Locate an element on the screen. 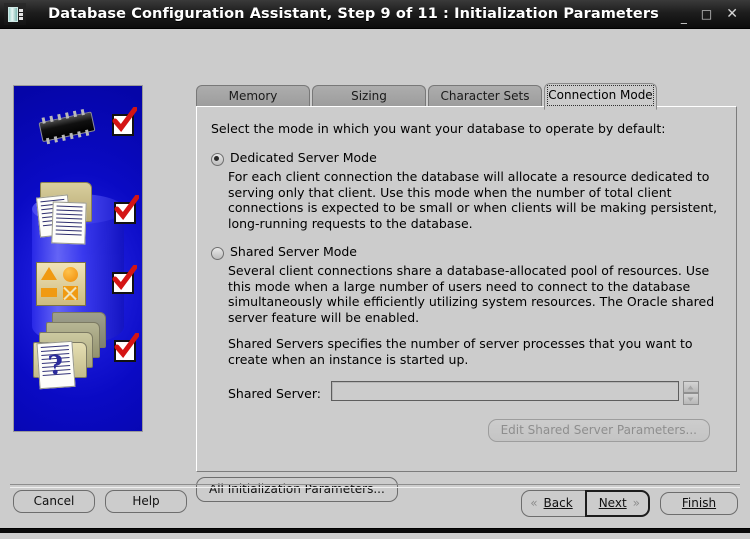  chip-icon is located at coordinates (66, 127).